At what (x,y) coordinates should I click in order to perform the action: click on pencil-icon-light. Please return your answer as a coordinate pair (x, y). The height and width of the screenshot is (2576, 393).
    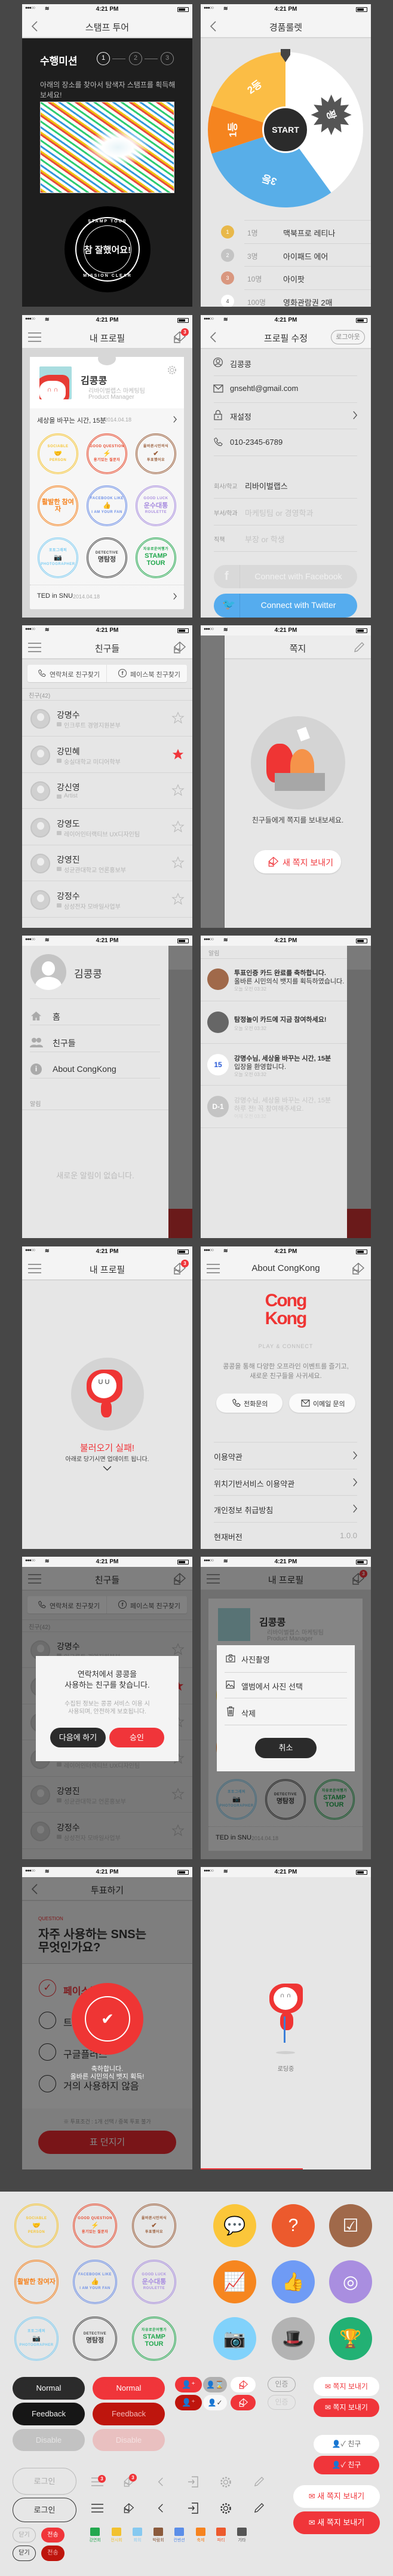
    Looking at the image, I should click on (259, 2482).